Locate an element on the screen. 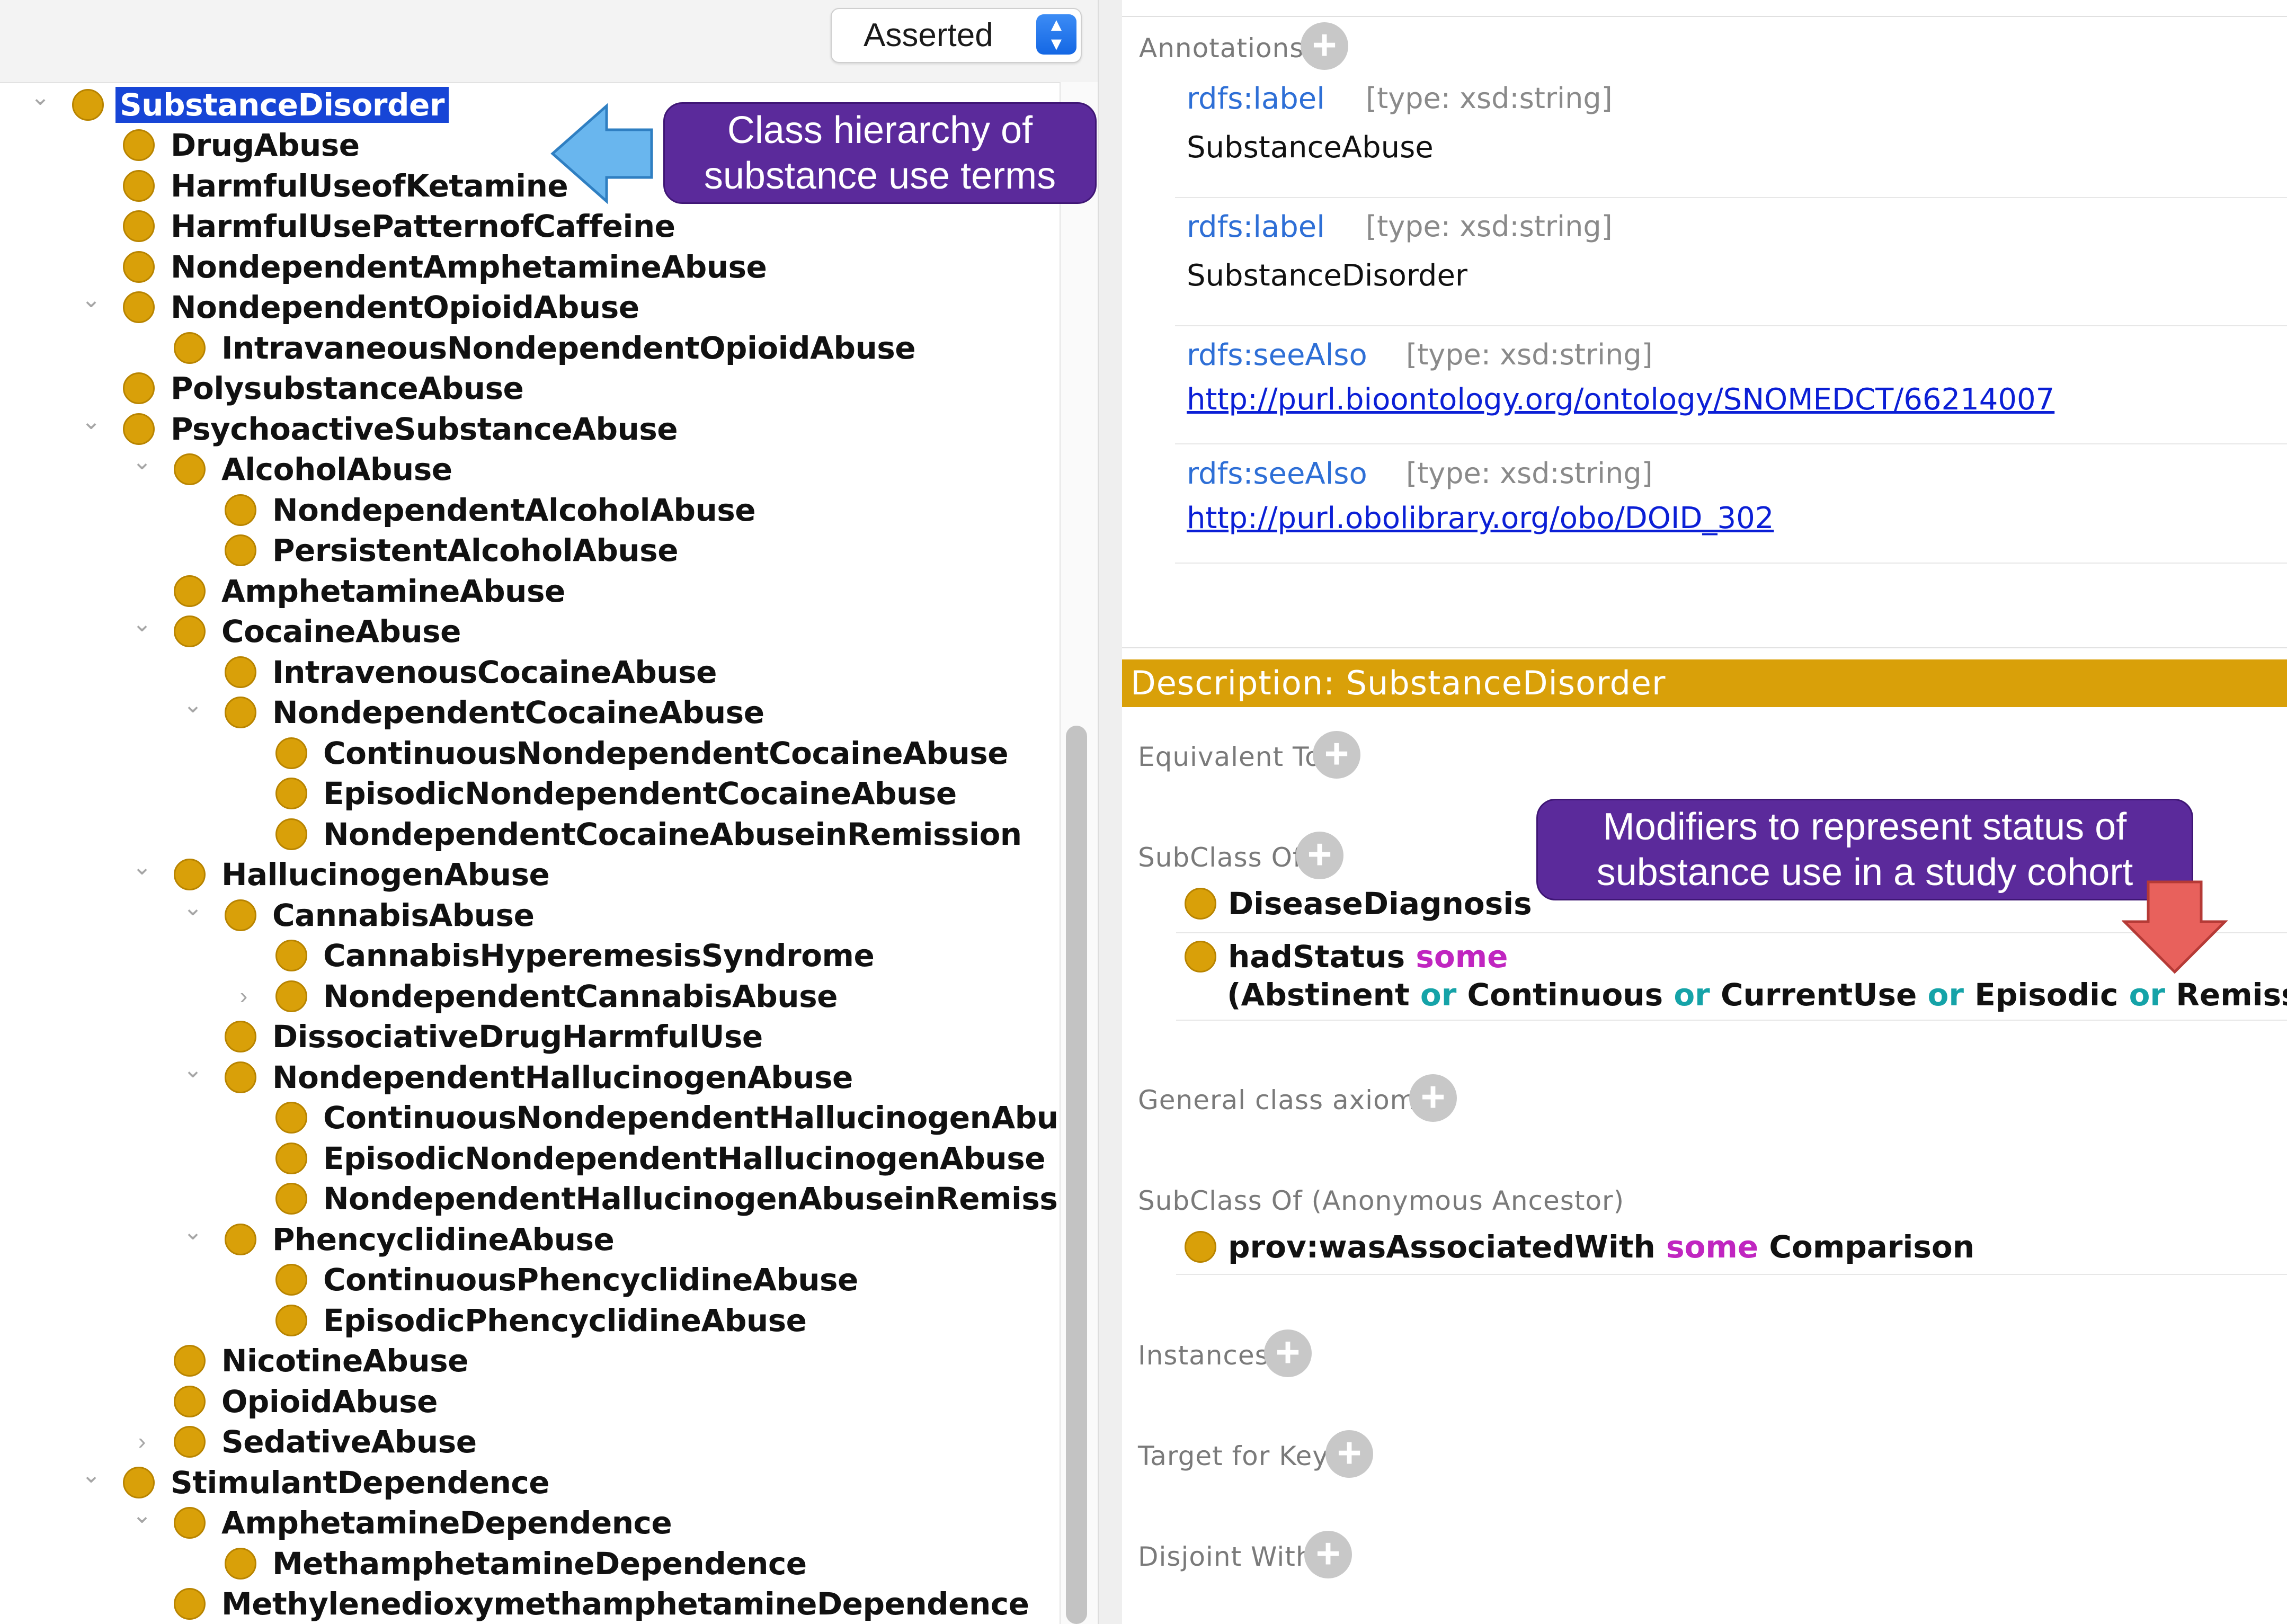 The width and height of the screenshot is (2287, 1624). tree-node: SedativeAbuse is located at coordinates (325, 1442).